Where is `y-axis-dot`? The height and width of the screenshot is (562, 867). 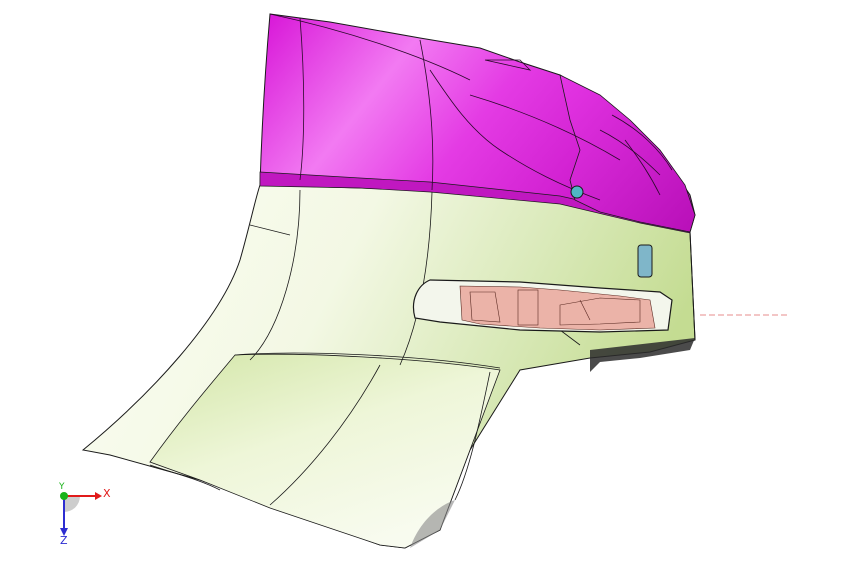 y-axis-dot is located at coordinates (64, 496).